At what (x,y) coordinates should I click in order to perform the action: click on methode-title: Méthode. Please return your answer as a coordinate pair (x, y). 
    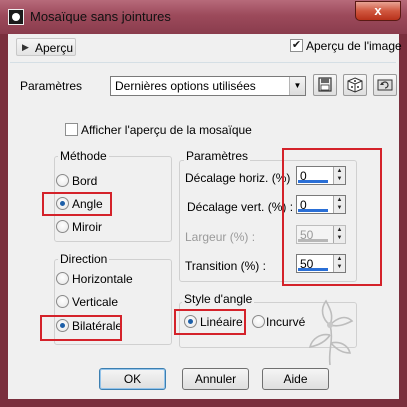
    Looking at the image, I should click on (83, 156).